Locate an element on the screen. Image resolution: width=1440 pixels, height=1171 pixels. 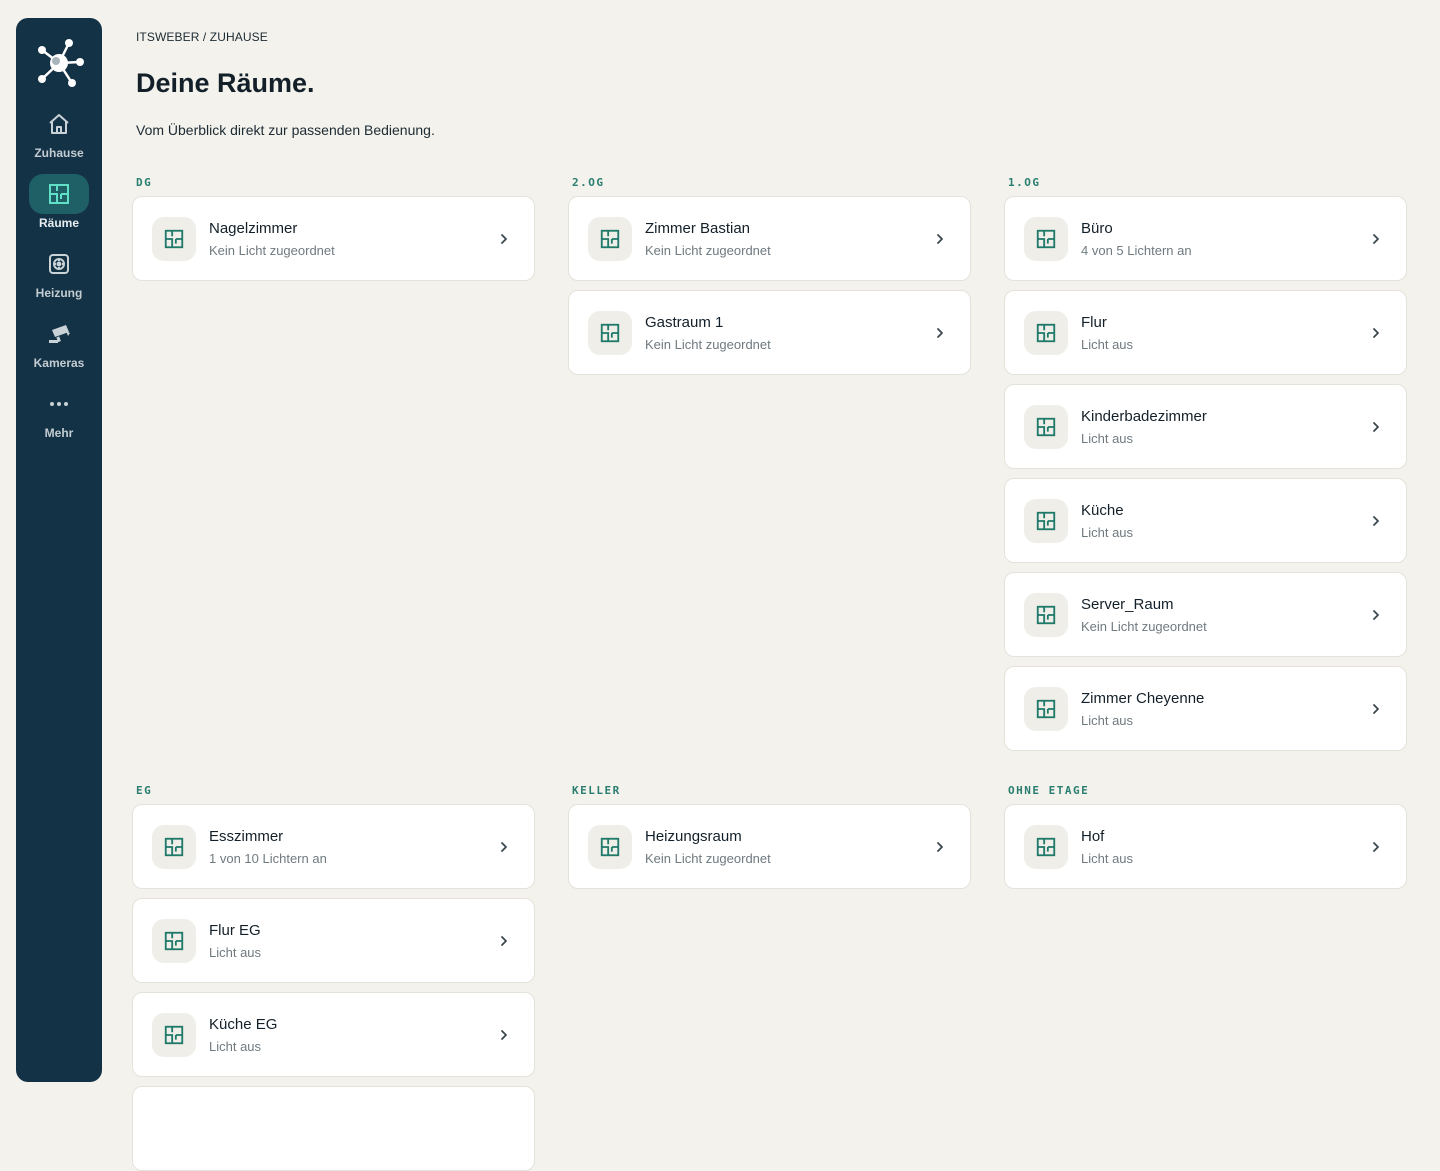
more-dots-icon is located at coordinates (59, 404).